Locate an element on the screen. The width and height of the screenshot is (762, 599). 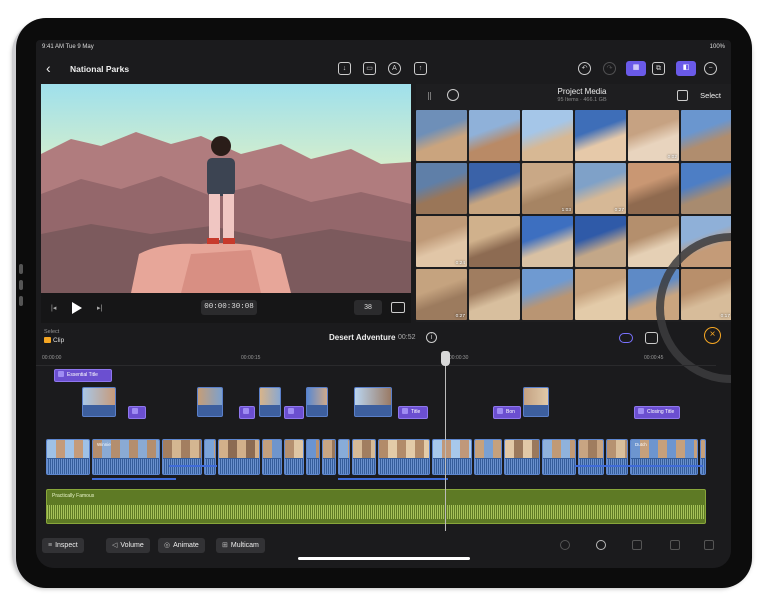
clip-waveform is located at coordinates (313, 466).